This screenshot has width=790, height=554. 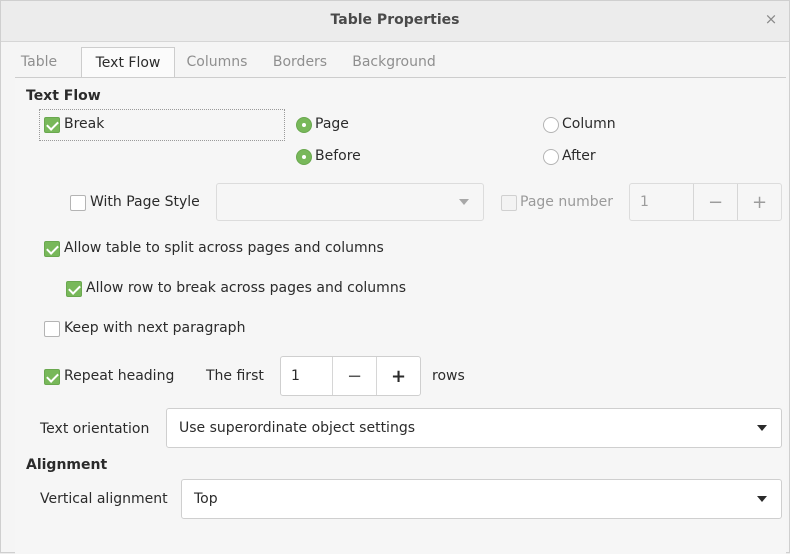 What do you see at coordinates (145, 202) in the screenshot?
I see `with-page-style-label: With Page Style` at bounding box center [145, 202].